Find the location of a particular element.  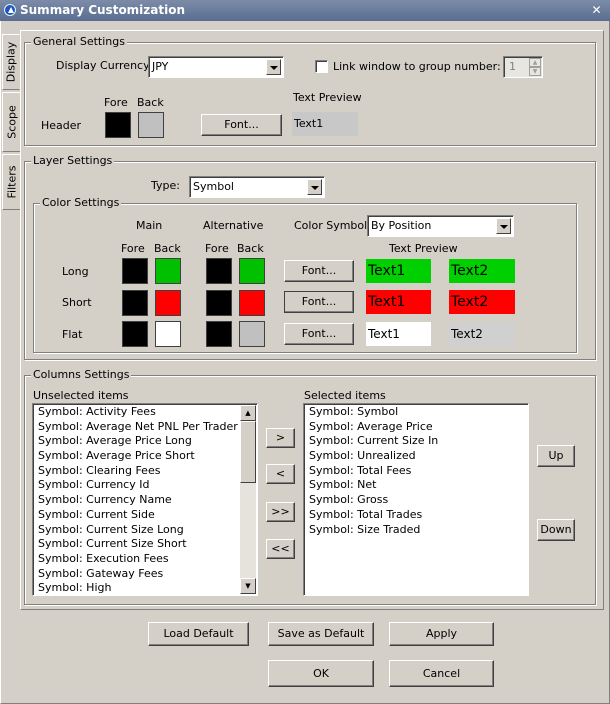

cancel-button: Cancel is located at coordinates (441, 673).